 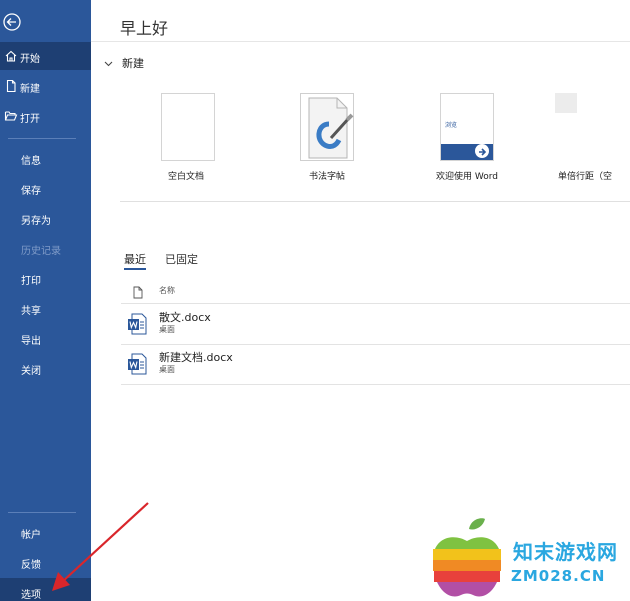 What do you see at coordinates (565, 552) in the screenshot?
I see `watermark-cn: 知末游戏网` at bounding box center [565, 552].